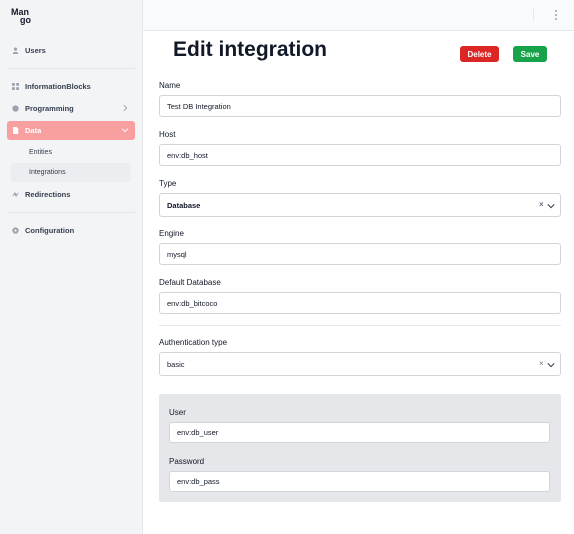 Image resolution: width=574 pixels, height=534 pixels. What do you see at coordinates (49, 108) in the screenshot?
I see `sidebar-item-label: Programming` at bounding box center [49, 108].